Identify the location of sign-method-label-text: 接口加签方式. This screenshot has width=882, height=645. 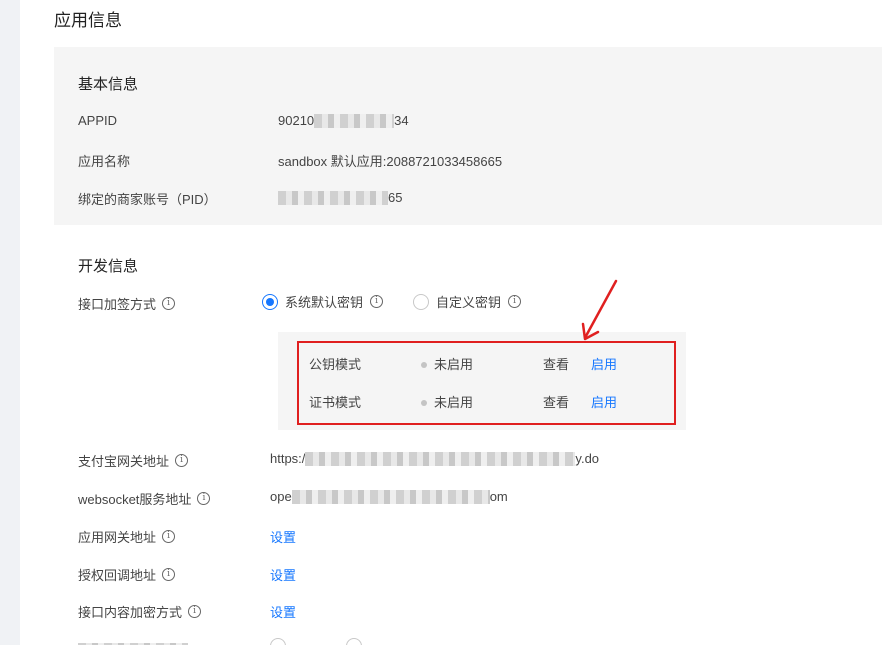
(117, 304).